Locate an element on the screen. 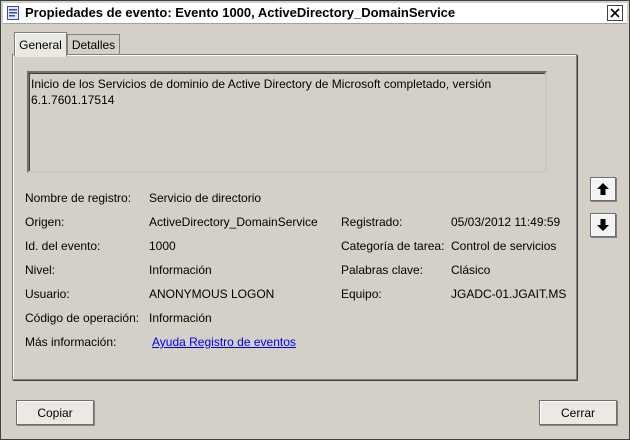 This screenshot has height=440, width=630. event-id-value: 1000 is located at coordinates (162, 246).